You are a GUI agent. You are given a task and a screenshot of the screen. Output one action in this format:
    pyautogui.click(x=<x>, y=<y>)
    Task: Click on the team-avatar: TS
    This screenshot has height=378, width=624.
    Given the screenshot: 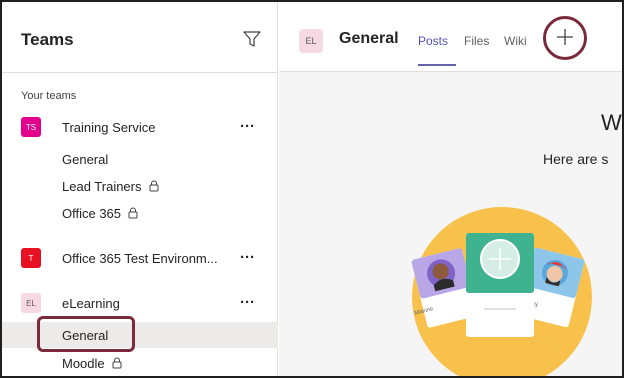 What is the action you would take?
    pyautogui.click(x=31, y=127)
    